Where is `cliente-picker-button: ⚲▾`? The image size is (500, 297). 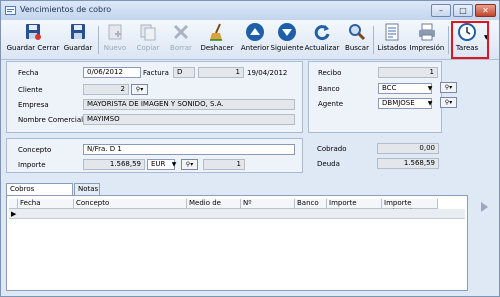
cliente-picker-button: ⚲▾ is located at coordinates (139, 89).